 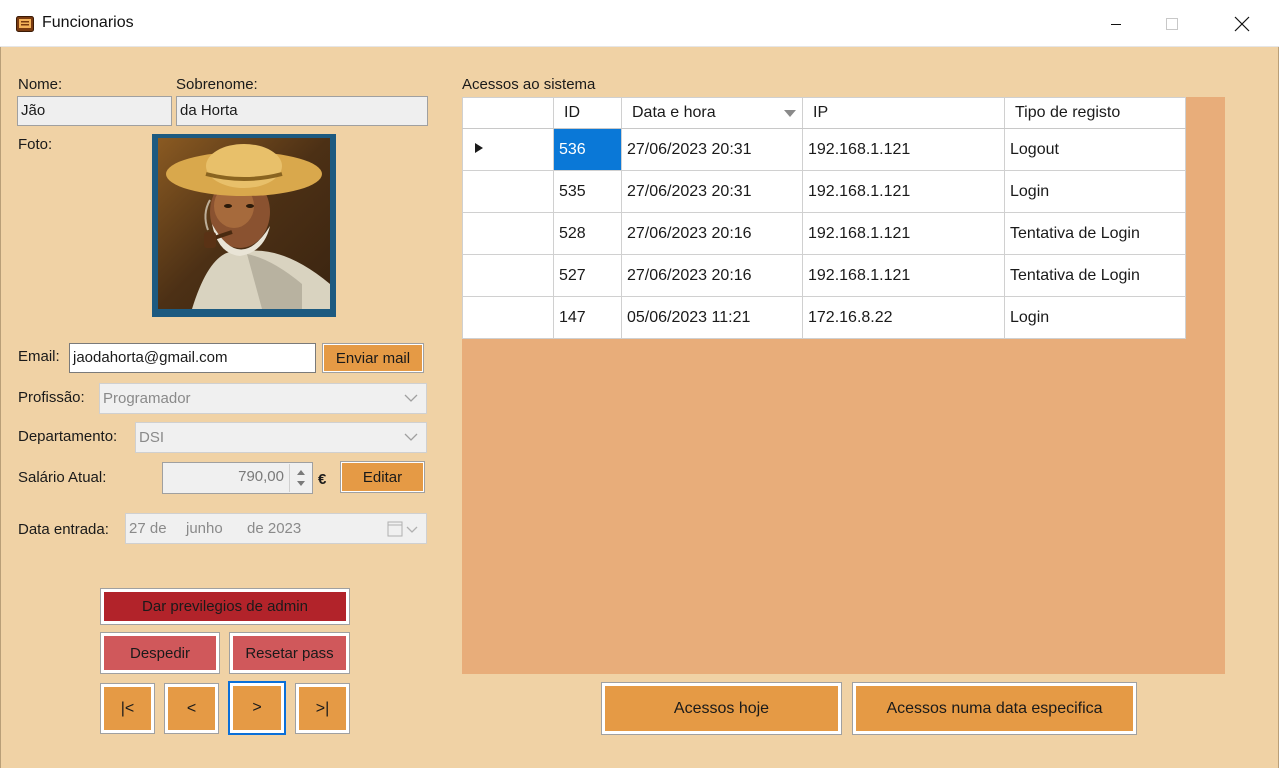 I want to click on cell-id: 147, so click(x=587, y=317).